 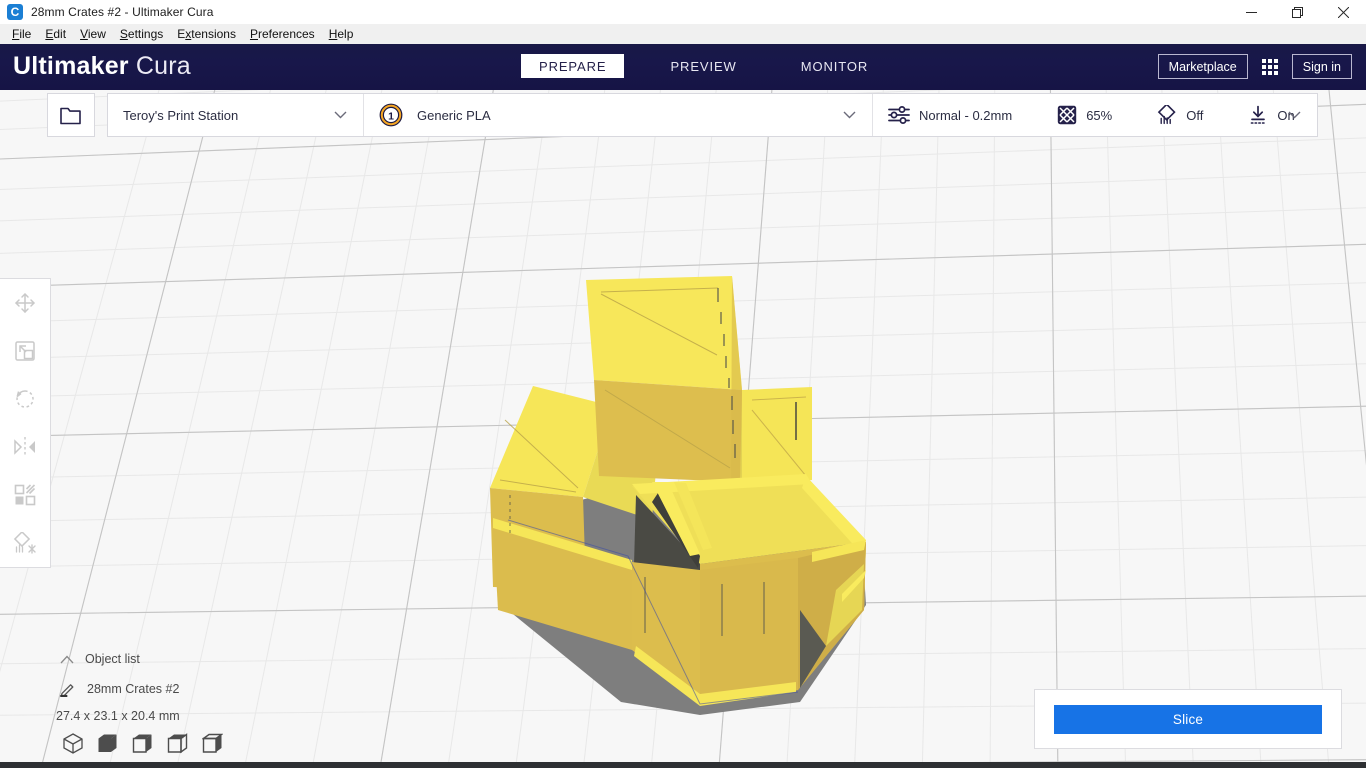 I want to click on move-tool, so click(x=25, y=303).